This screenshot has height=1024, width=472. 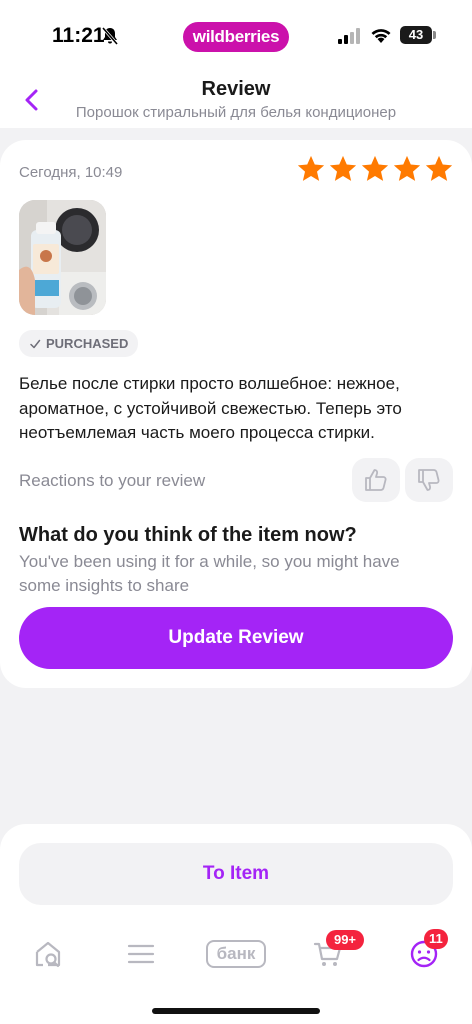 What do you see at coordinates (236, 874) in the screenshot?
I see `to-item-button: To Item` at bounding box center [236, 874].